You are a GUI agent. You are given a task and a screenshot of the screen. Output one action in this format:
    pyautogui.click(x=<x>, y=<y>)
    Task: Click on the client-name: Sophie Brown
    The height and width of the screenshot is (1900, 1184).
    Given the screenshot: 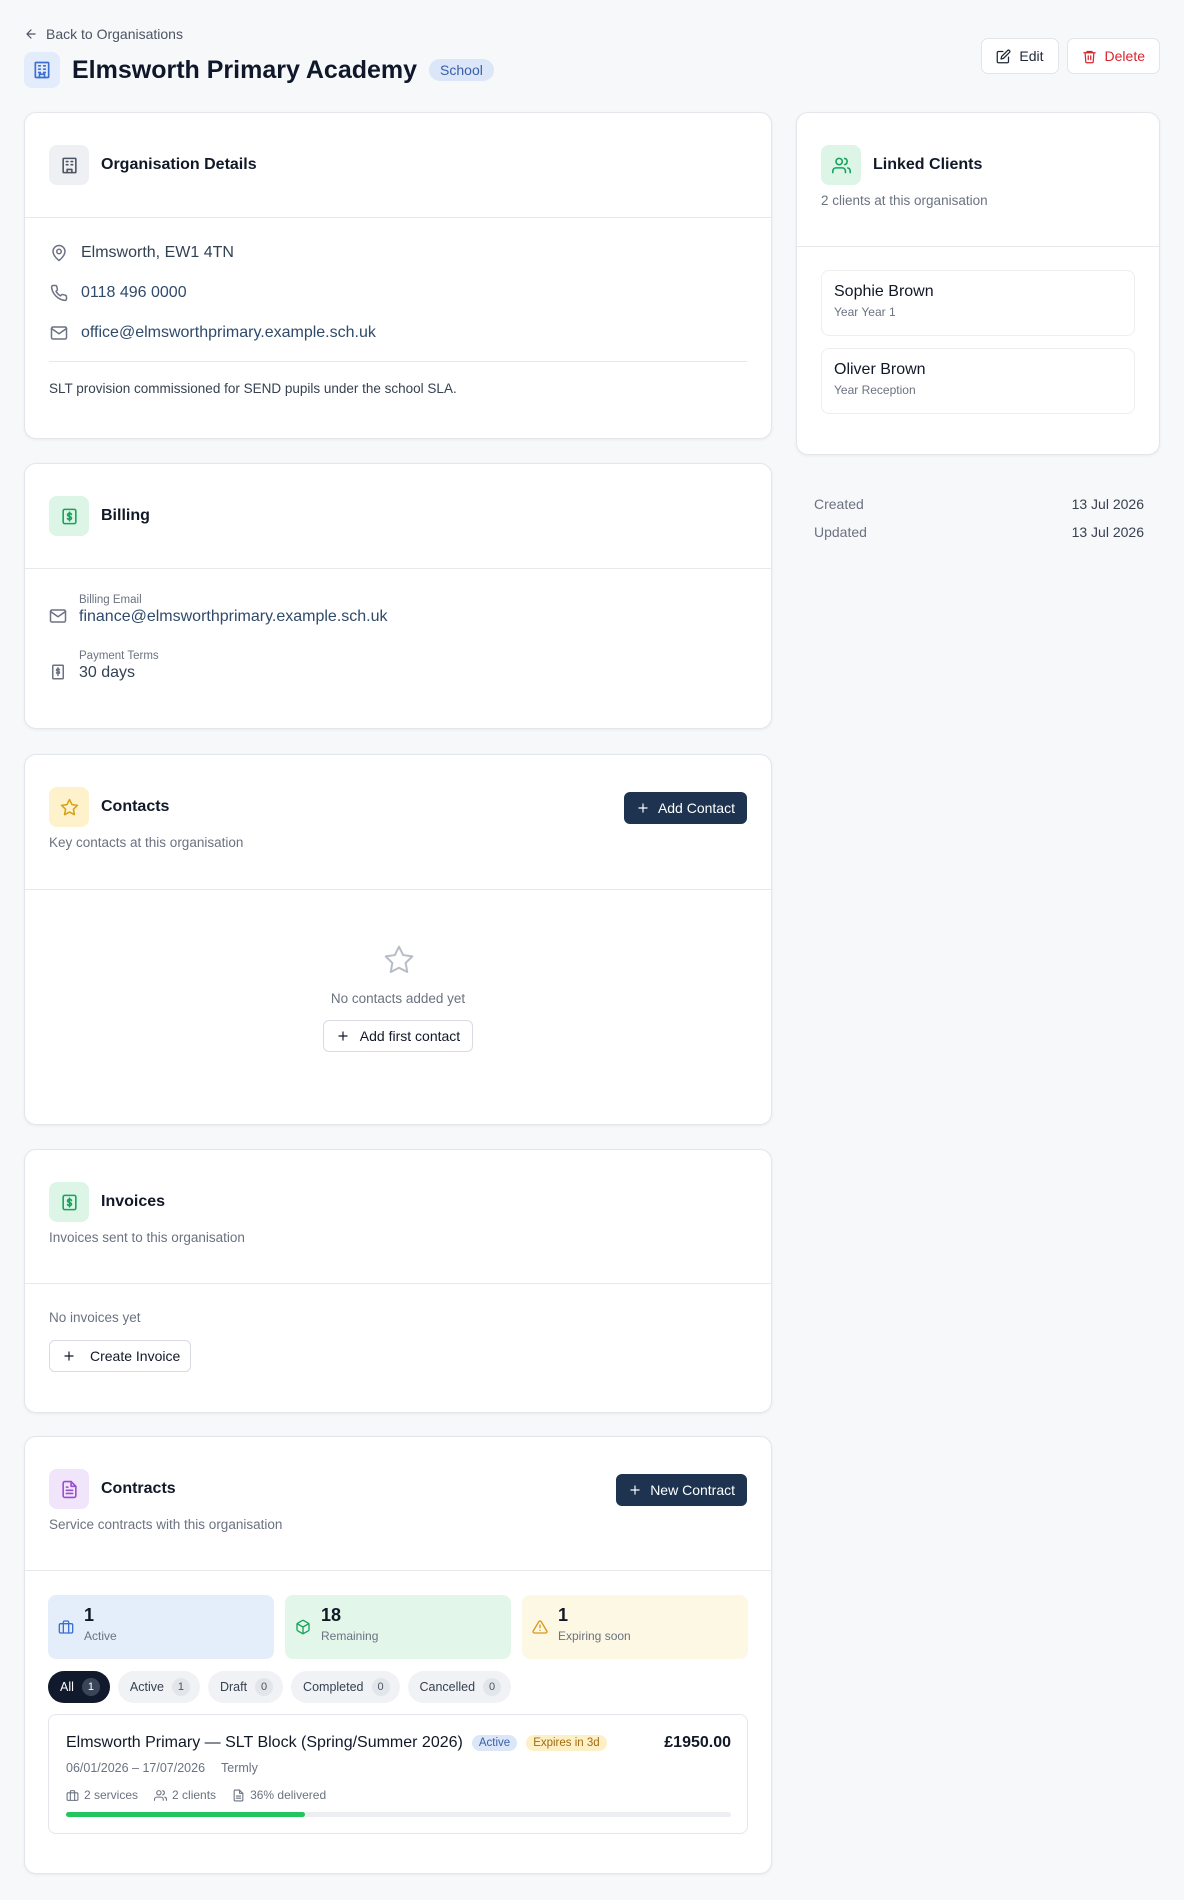 What is the action you would take?
    pyautogui.click(x=884, y=291)
    